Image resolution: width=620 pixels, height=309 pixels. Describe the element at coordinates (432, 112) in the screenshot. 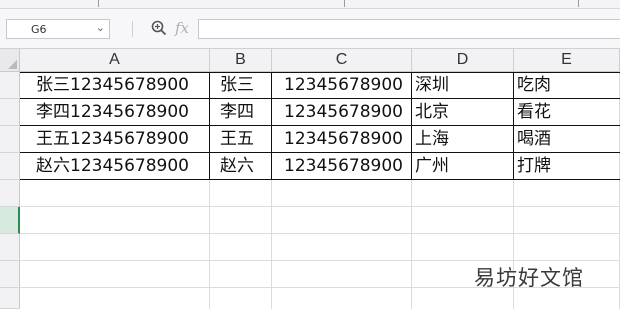

I see `cell-d2: 北京` at that location.